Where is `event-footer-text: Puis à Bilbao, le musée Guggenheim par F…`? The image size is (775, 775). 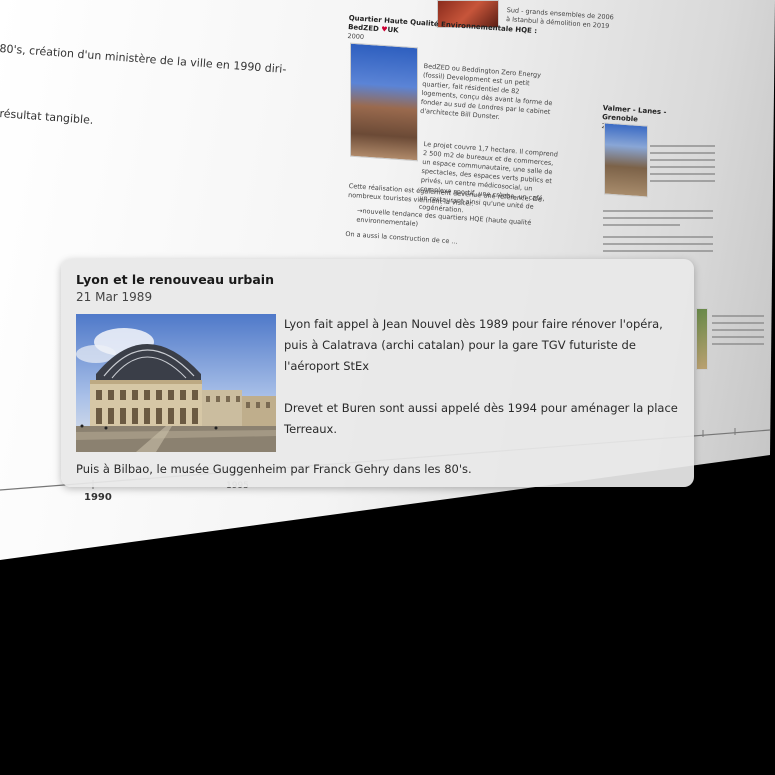 event-footer-text: Puis à Bilbao, le musée Guggenheim par F… is located at coordinates (274, 469).